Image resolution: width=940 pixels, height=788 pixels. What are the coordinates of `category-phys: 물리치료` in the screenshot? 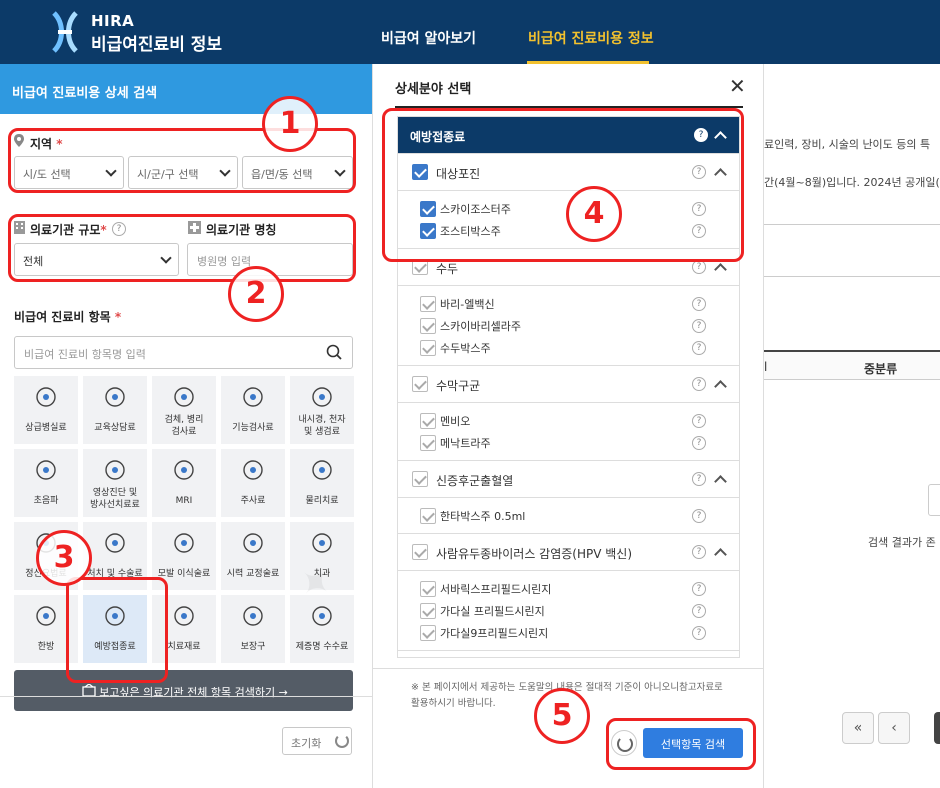 It's located at (322, 483).